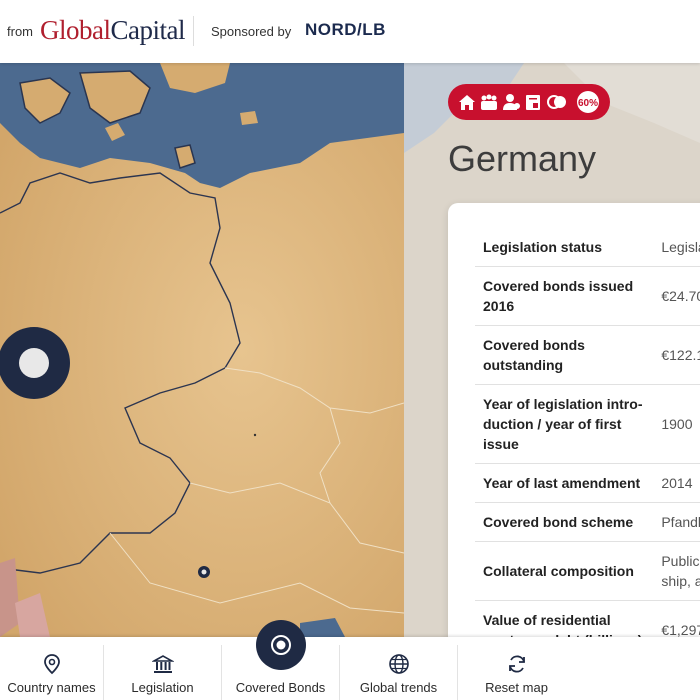 Image resolution: width=700 pixels, height=700 pixels. I want to click on row-value: €24.70, so click(676, 296).